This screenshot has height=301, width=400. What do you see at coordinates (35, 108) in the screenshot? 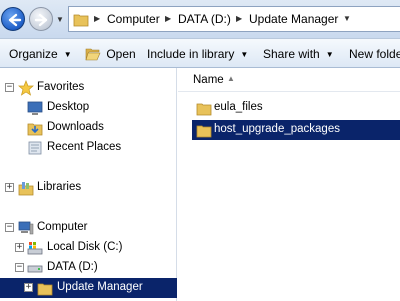
I see `desktop-icon` at bounding box center [35, 108].